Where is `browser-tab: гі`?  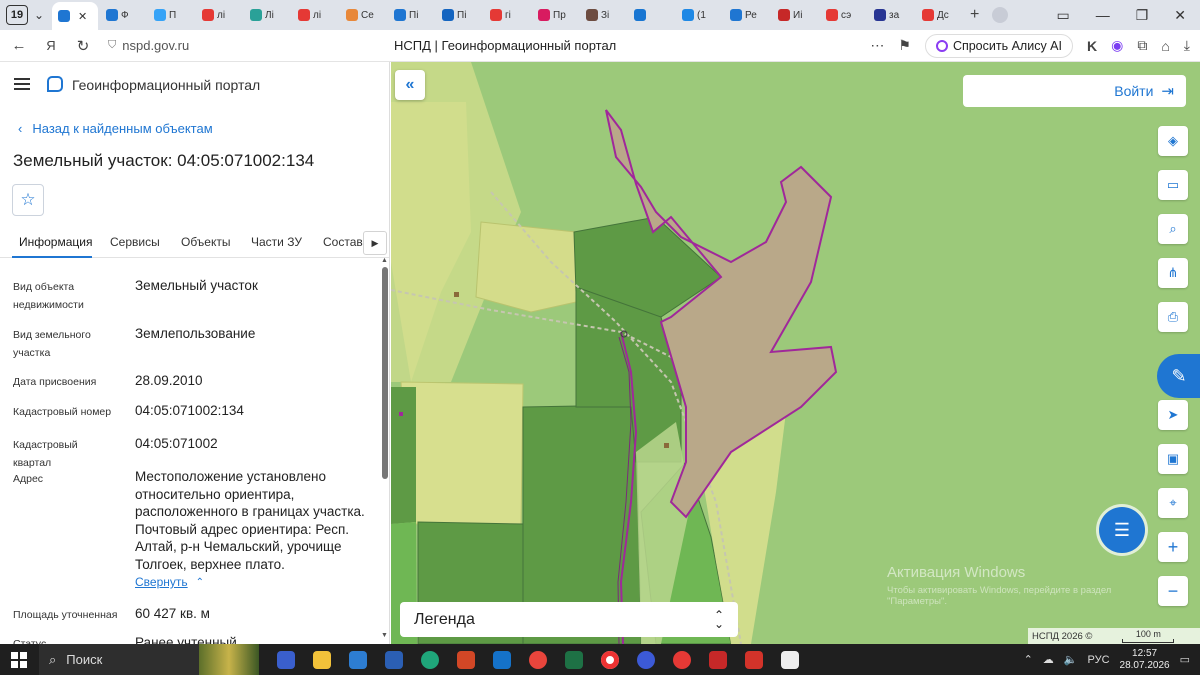 browser-tab: гі is located at coordinates (507, 15).